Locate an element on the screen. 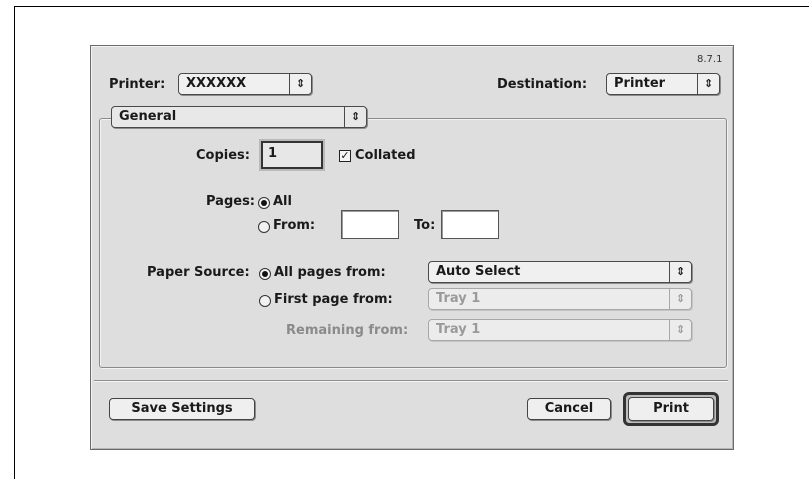 Image resolution: width=809 pixels, height=479 pixels. pages-to-field is located at coordinates (470, 224).